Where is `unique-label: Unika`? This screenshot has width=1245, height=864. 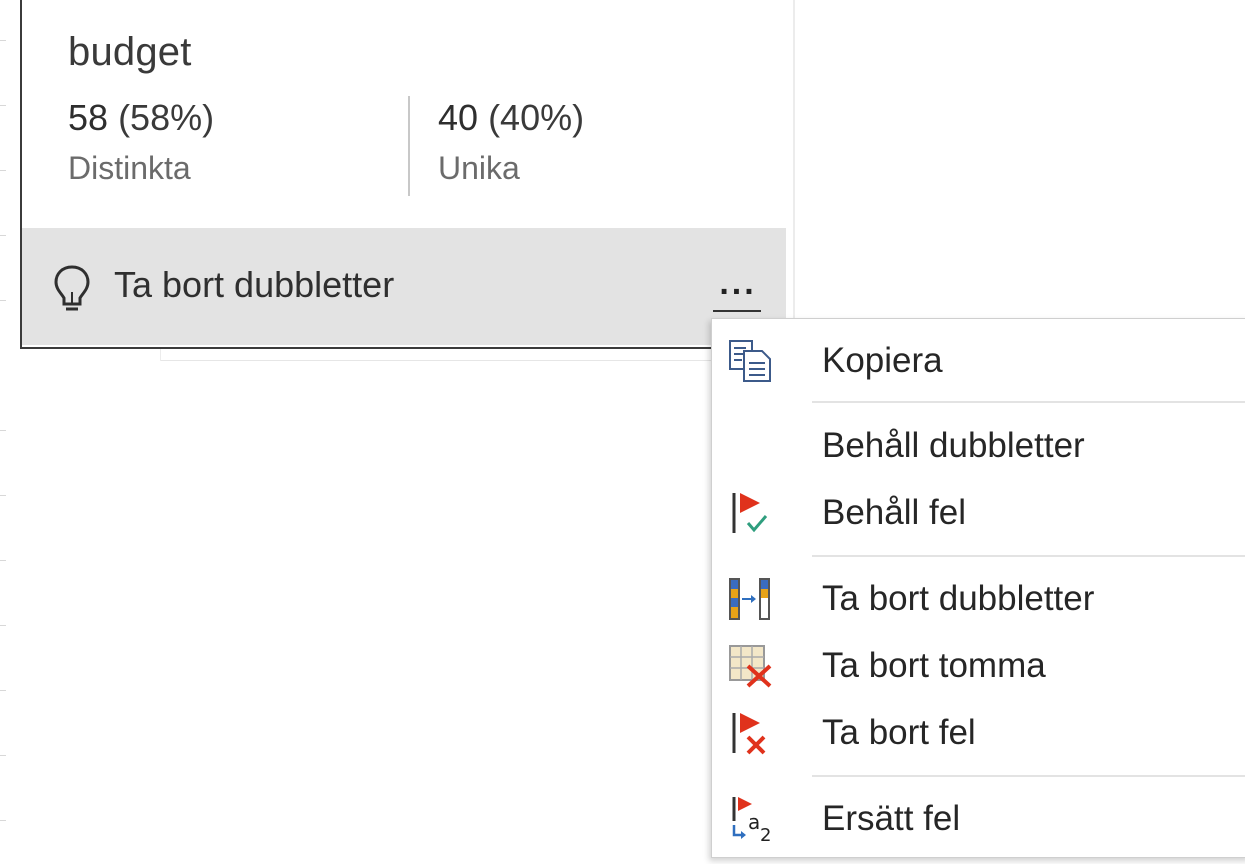 unique-label: Unika is located at coordinates (479, 168).